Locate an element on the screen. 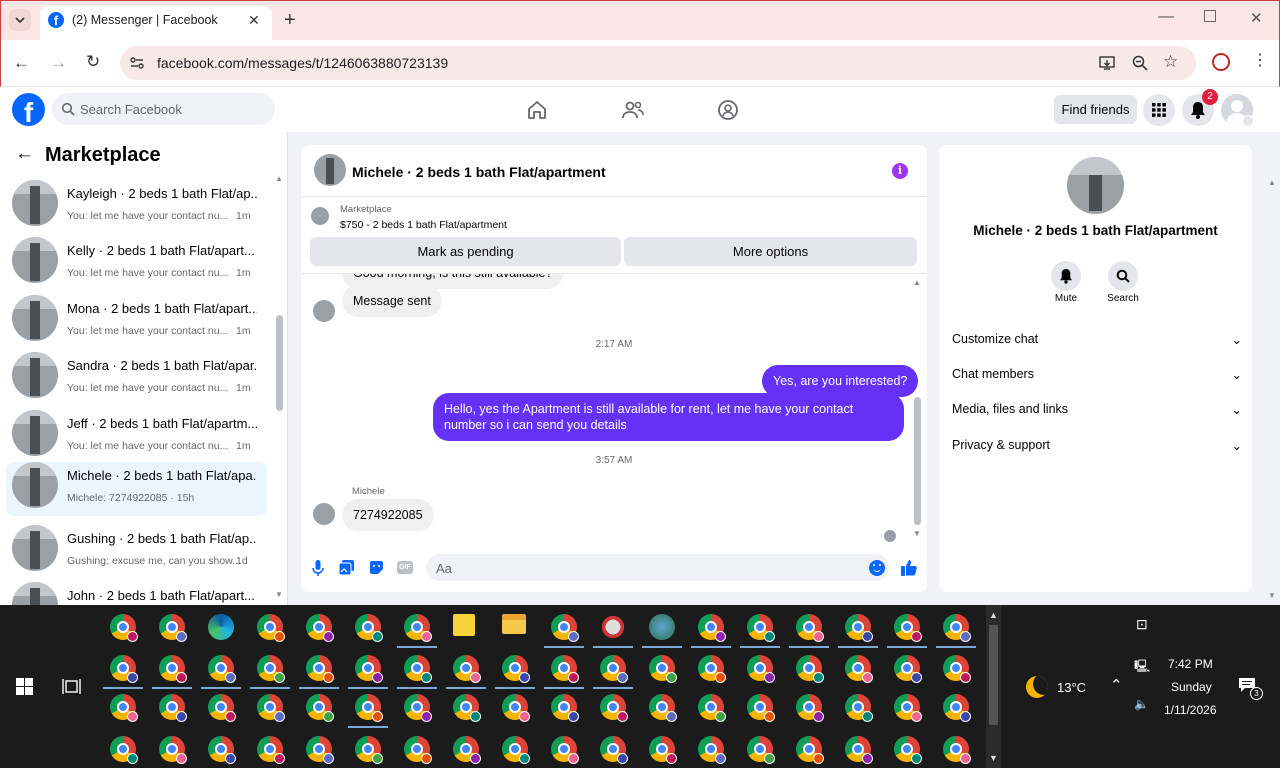  restore-button is located at coordinates (1210, 16).